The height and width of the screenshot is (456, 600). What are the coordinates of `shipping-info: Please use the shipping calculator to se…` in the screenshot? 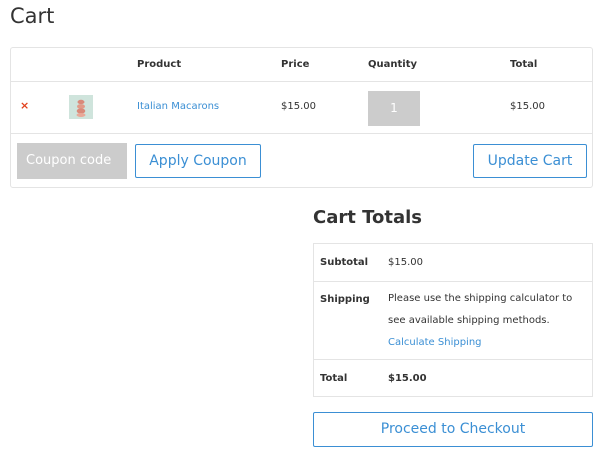 It's located at (488, 321).